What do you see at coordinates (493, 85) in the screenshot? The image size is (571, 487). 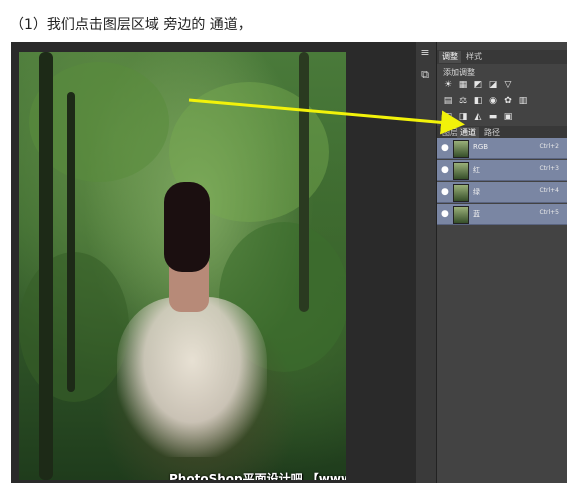 I see `exposure-icon: ◪` at bounding box center [493, 85].